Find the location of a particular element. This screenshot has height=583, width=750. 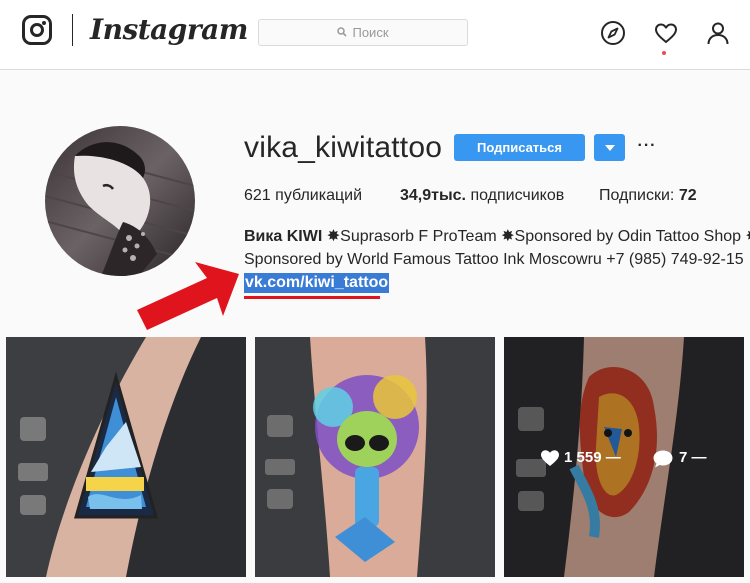

follow-button: Подписаться is located at coordinates (519, 147).